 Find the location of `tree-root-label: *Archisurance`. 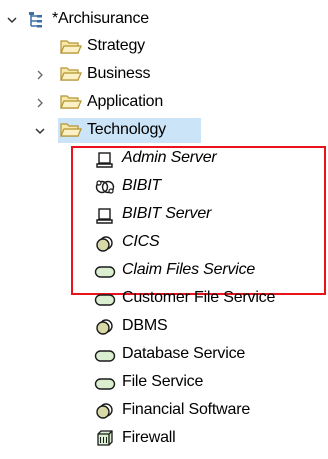

tree-root-label: *Archisurance is located at coordinates (100, 19).